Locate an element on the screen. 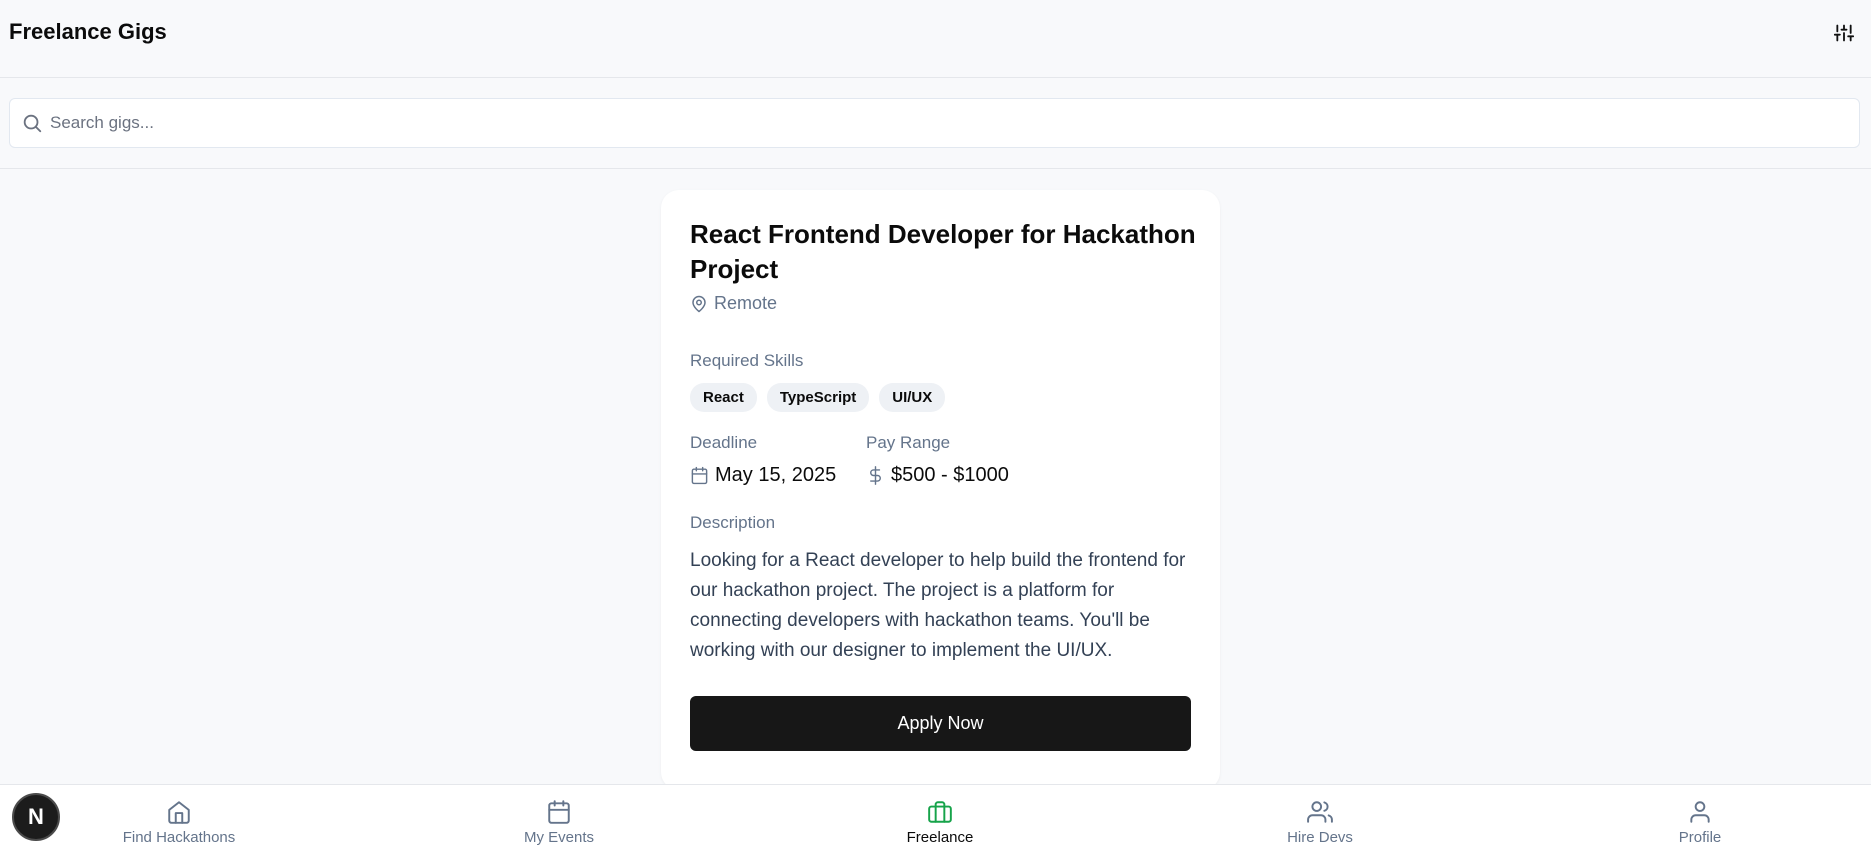 This screenshot has height=857, width=1871. nav-label: Freelance is located at coordinates (940, 837).